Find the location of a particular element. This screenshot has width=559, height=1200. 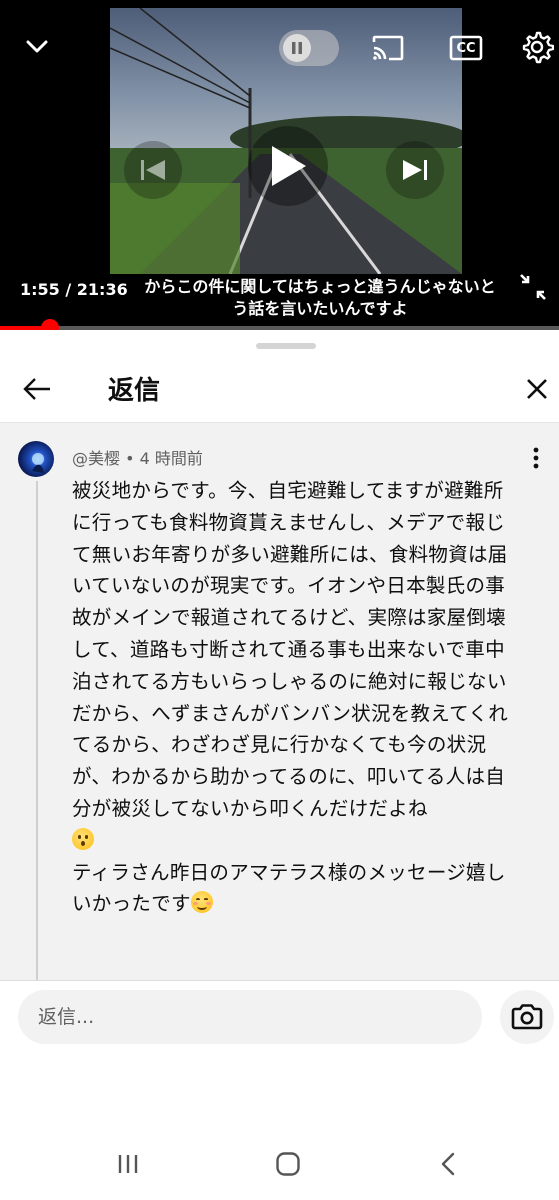

recent-apps-icon is located at coordinates (128, 1164).